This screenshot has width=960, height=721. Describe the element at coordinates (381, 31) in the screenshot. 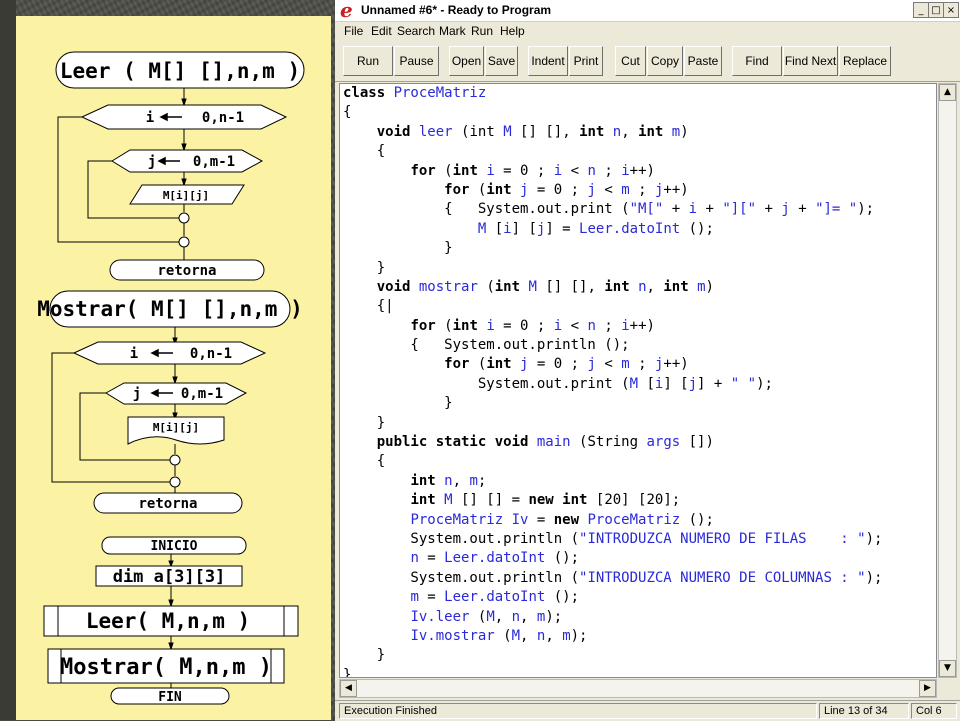

I see `menu-edit: Edit` at that location.